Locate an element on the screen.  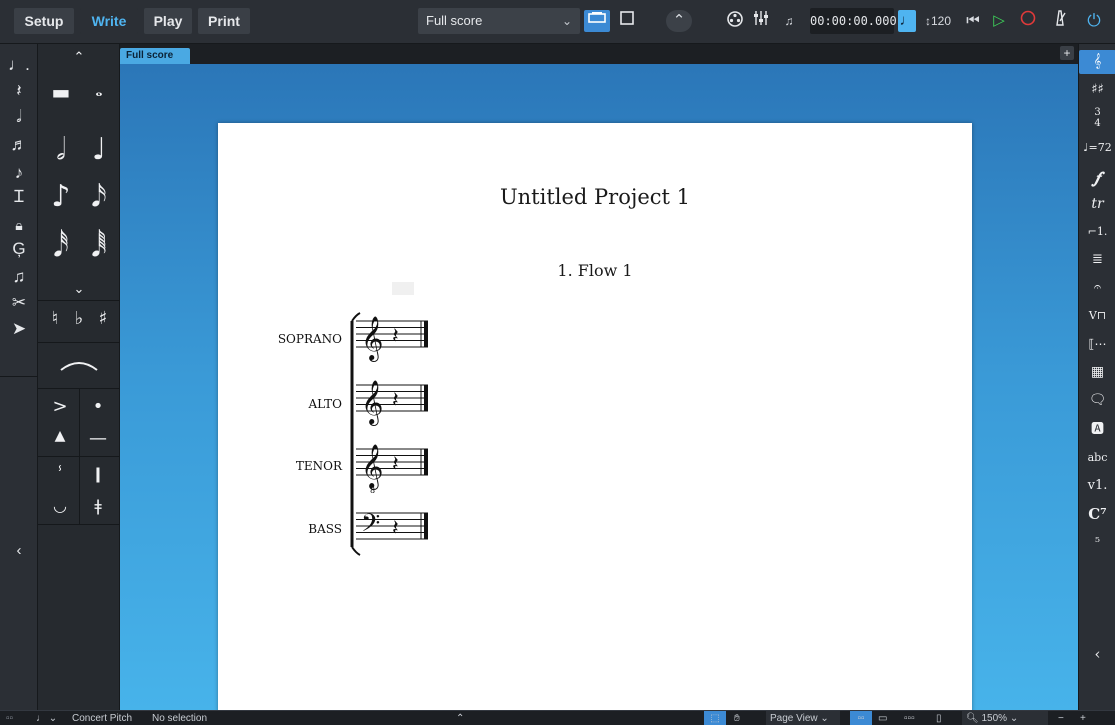
vertical-icon: ▭ is located at coordinates (882, 718).